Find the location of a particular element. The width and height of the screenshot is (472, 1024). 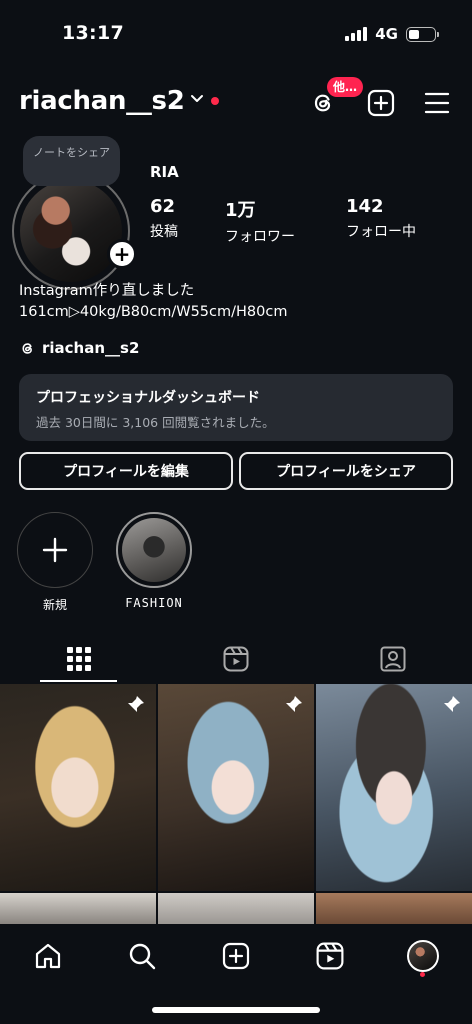

tab-reels is located at coordinates (235, 659).